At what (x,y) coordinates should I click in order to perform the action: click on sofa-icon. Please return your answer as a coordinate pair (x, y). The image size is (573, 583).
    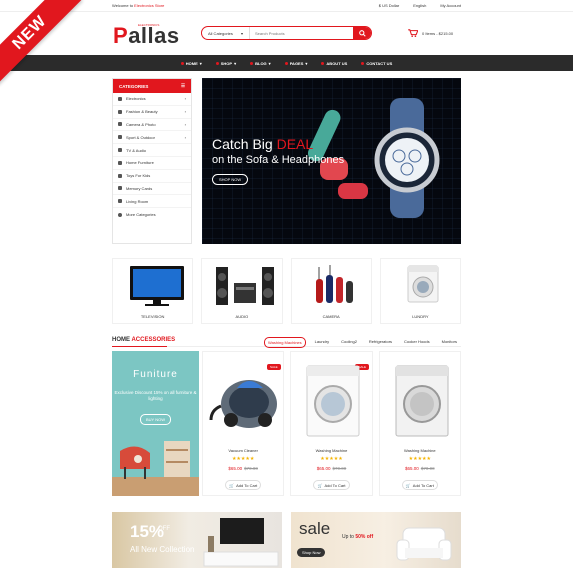
    Looking at the image, I should click on (120, 162).